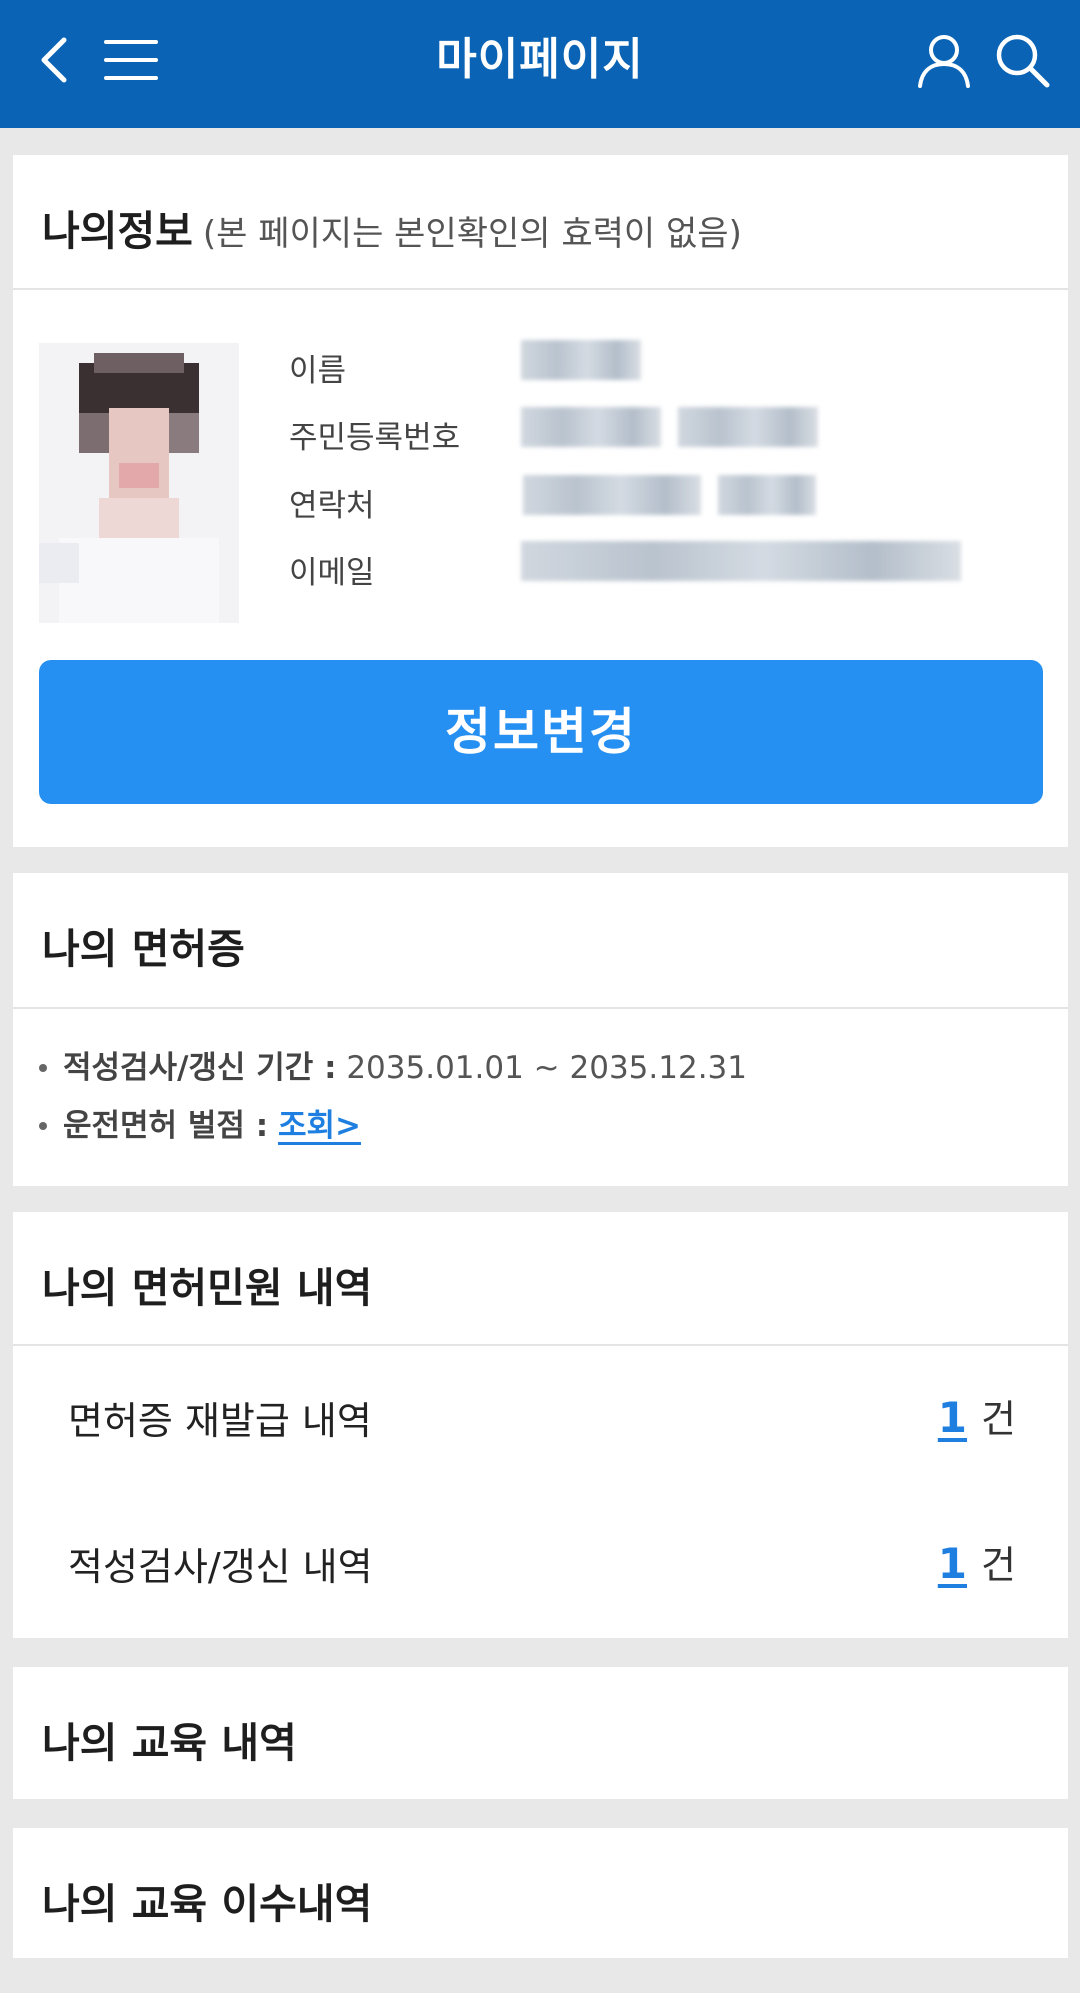  What do you see at coordinates (117, 231) in the screenshot?
I see `my-info-title: 나의정보` at bounding box center [117, 231].